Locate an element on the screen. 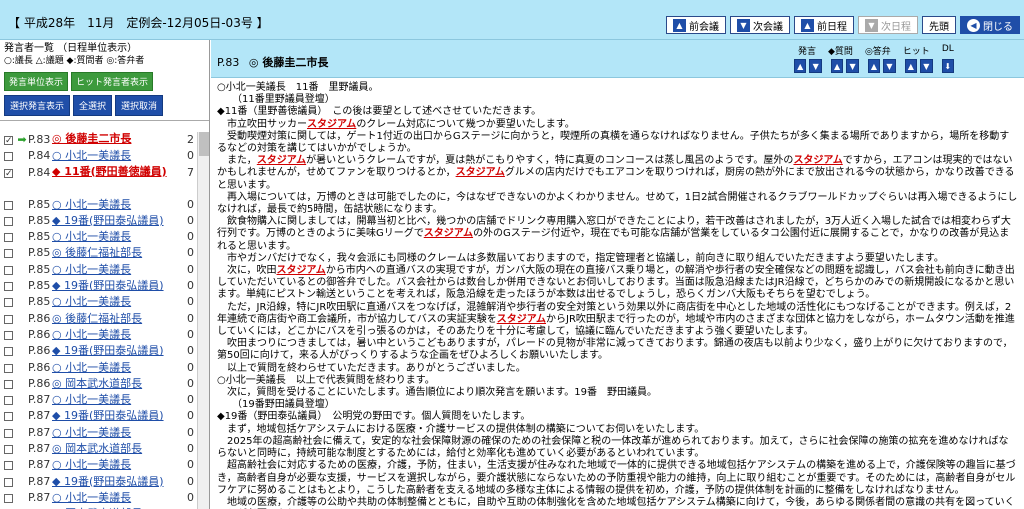 Image resolution: width=1024 pixels, height=509 pixels. show-selected-button: 選択発言表示 is located at coordinates (37, 105).